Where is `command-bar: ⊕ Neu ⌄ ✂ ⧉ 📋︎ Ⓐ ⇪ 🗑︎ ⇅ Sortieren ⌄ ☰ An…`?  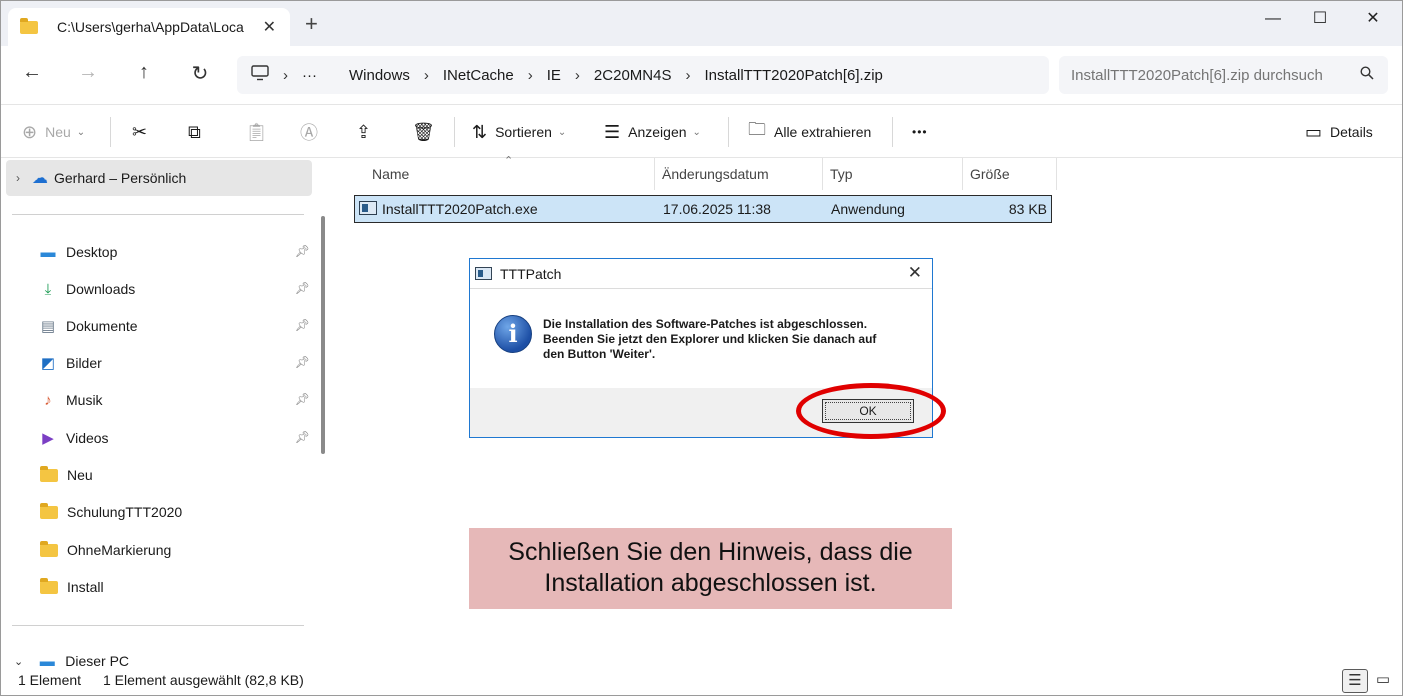 command-bar: ⊕ Neu ⌄ ✂ ⧉ 📋︎ Ⓐ ⇪ 🗑︎ ⇅ Sortieren ⌄ ☰ An… is located at coordinates (701, 131).